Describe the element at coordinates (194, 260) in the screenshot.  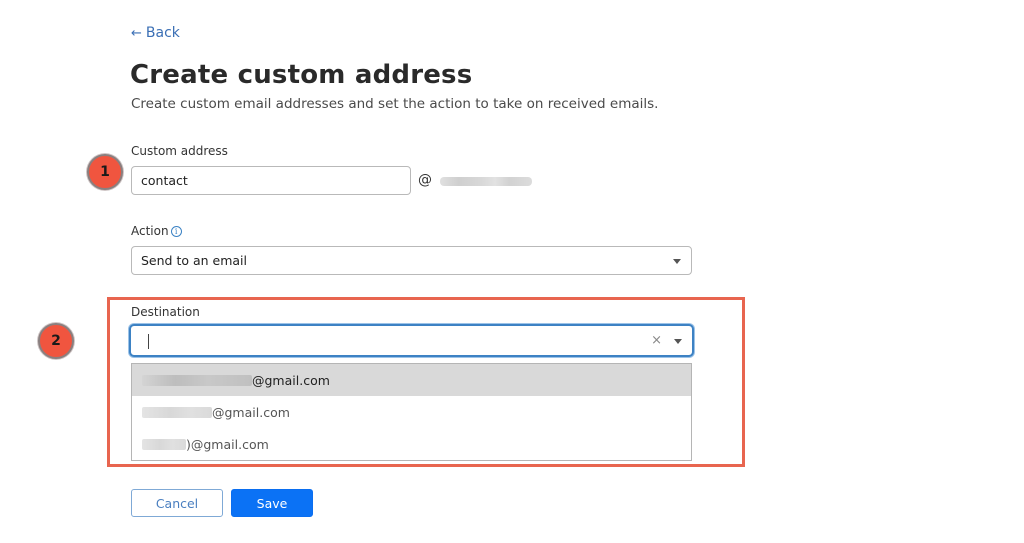
I see `action-selected-value: Send to an email` at that location.